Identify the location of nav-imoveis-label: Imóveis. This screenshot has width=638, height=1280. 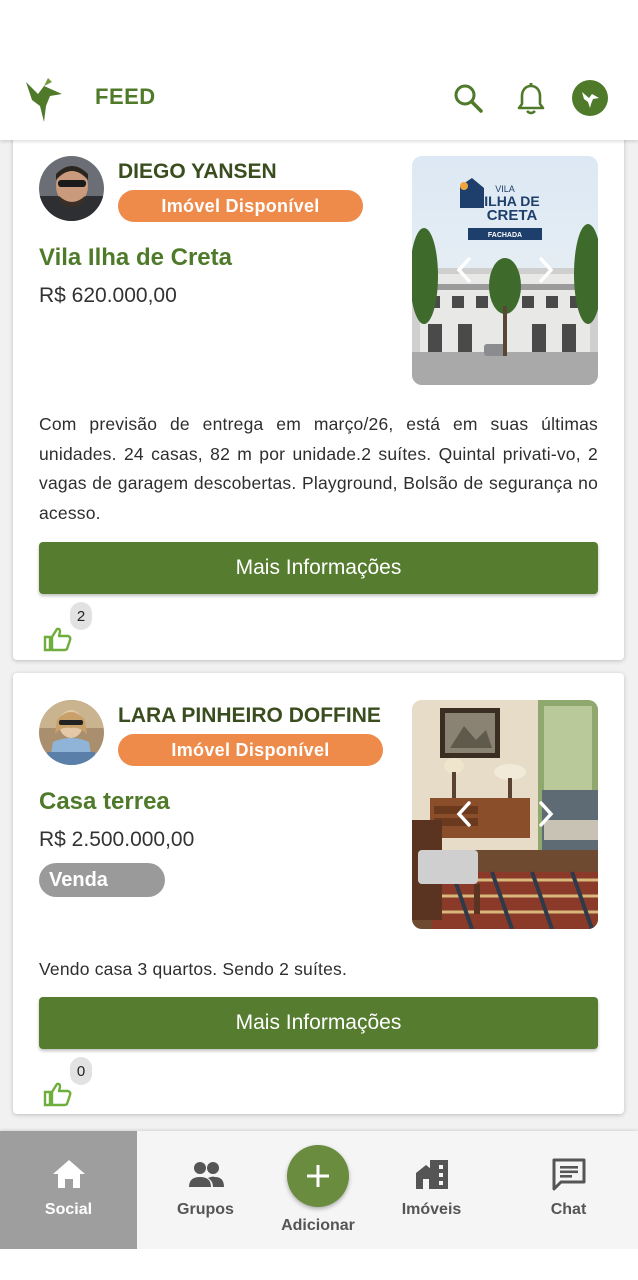
(431, 1209).